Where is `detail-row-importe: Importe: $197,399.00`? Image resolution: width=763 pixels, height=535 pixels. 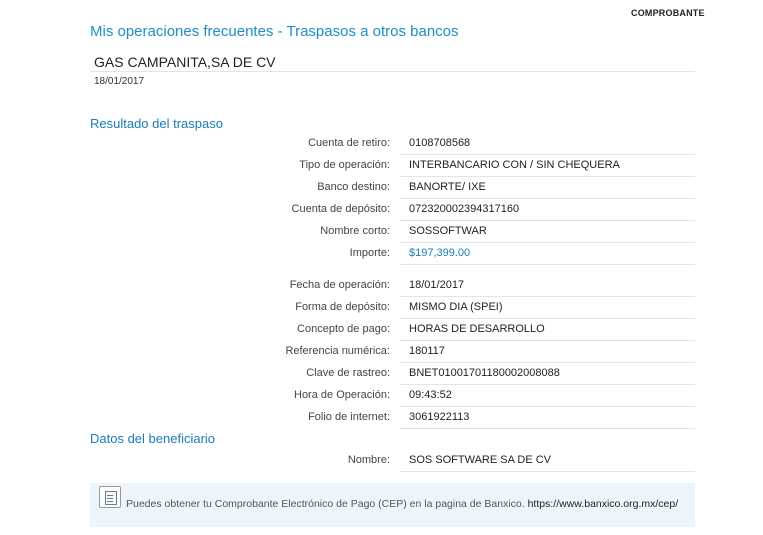 detail-row-importe: Importe: $197,399.00 is located at coordinates (392, 254).